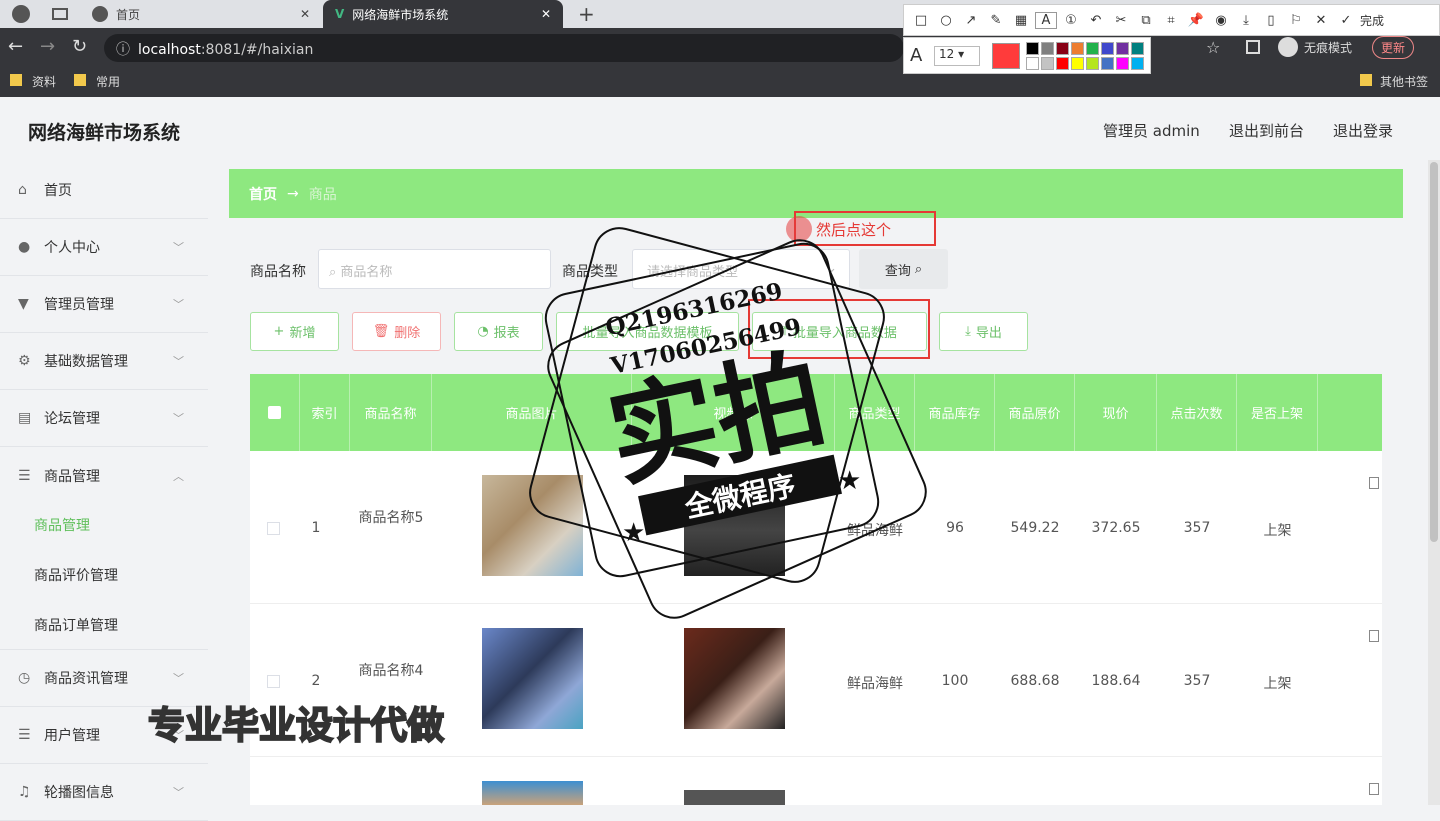 The image size is (1440, 821). What do you see at coordinates (1271, 20) in the screenshot?
I see `phone-icon: ▯` at bounding box center [1271, 20].